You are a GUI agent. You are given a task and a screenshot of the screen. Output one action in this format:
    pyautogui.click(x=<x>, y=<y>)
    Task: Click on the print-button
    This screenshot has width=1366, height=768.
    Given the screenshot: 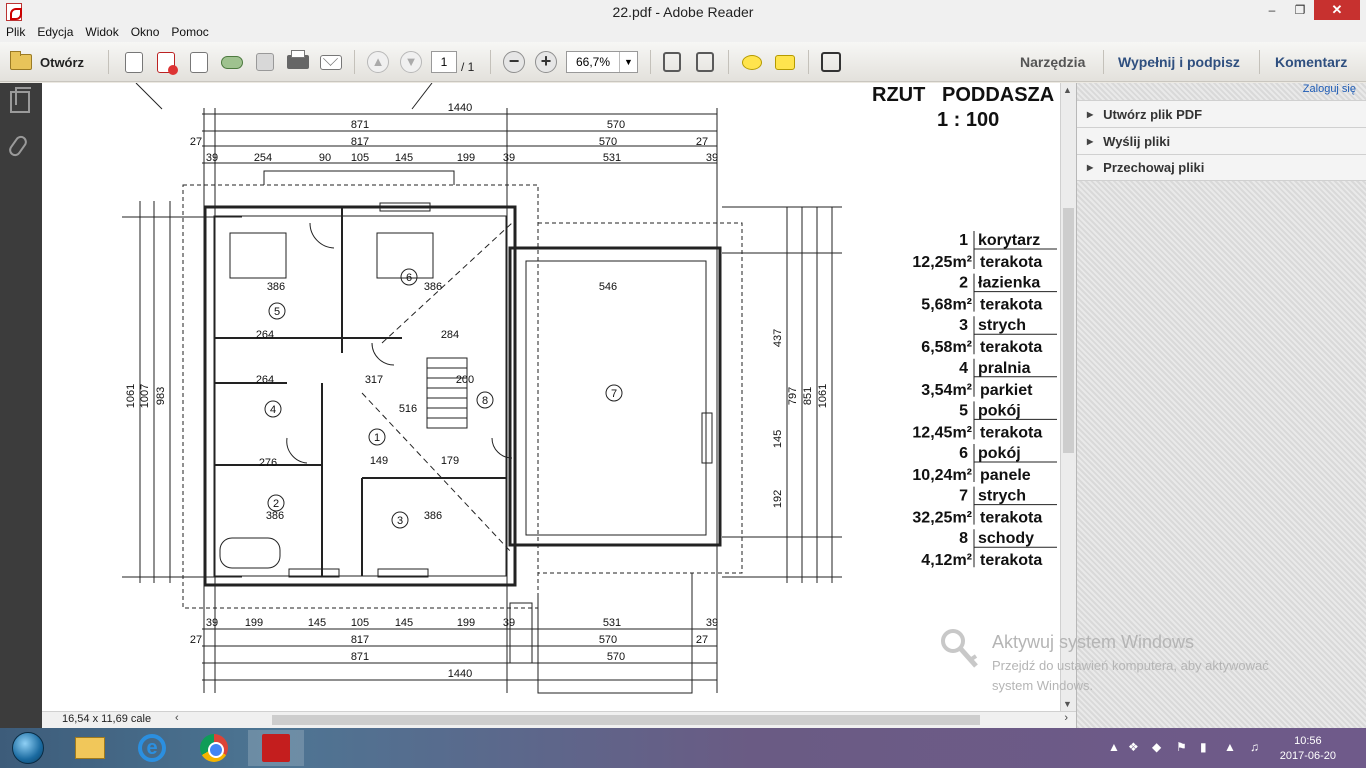 What is the action you would take?
    pyautogui.click(x=298, y=62)
    